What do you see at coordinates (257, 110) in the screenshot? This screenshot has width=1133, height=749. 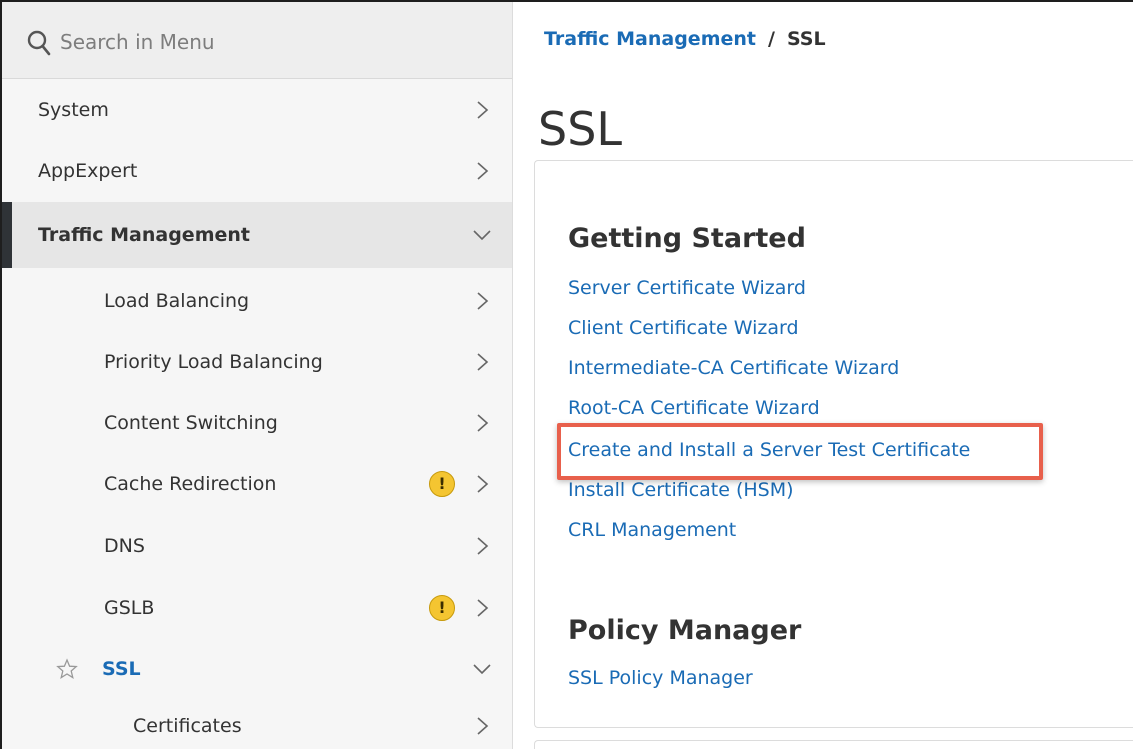 I see `sidebar-item-system: System` at bounding box center [257, 110].